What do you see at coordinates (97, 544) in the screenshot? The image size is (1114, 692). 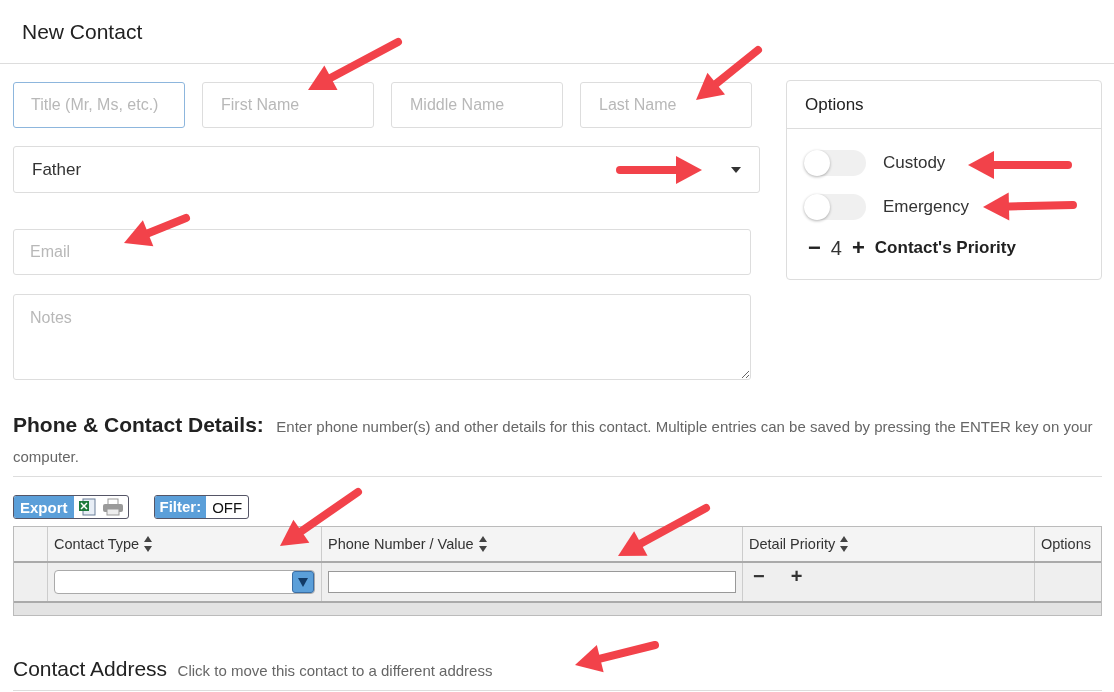 I see `column-header: Contact Type` at bounding box center [97, 544].